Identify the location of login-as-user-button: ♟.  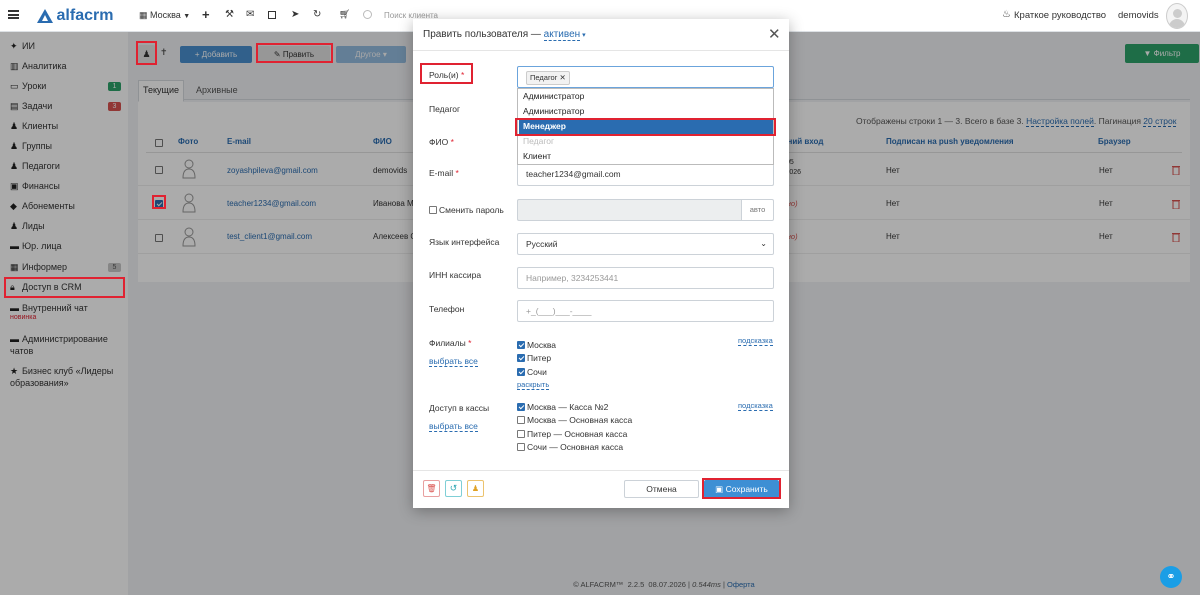
(475, 488).